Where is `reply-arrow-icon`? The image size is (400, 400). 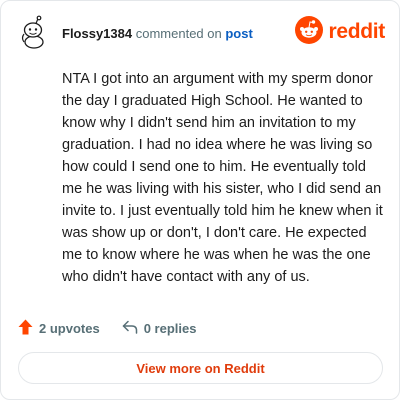
reply-arrow-icon is located at coordinates (130, 328).